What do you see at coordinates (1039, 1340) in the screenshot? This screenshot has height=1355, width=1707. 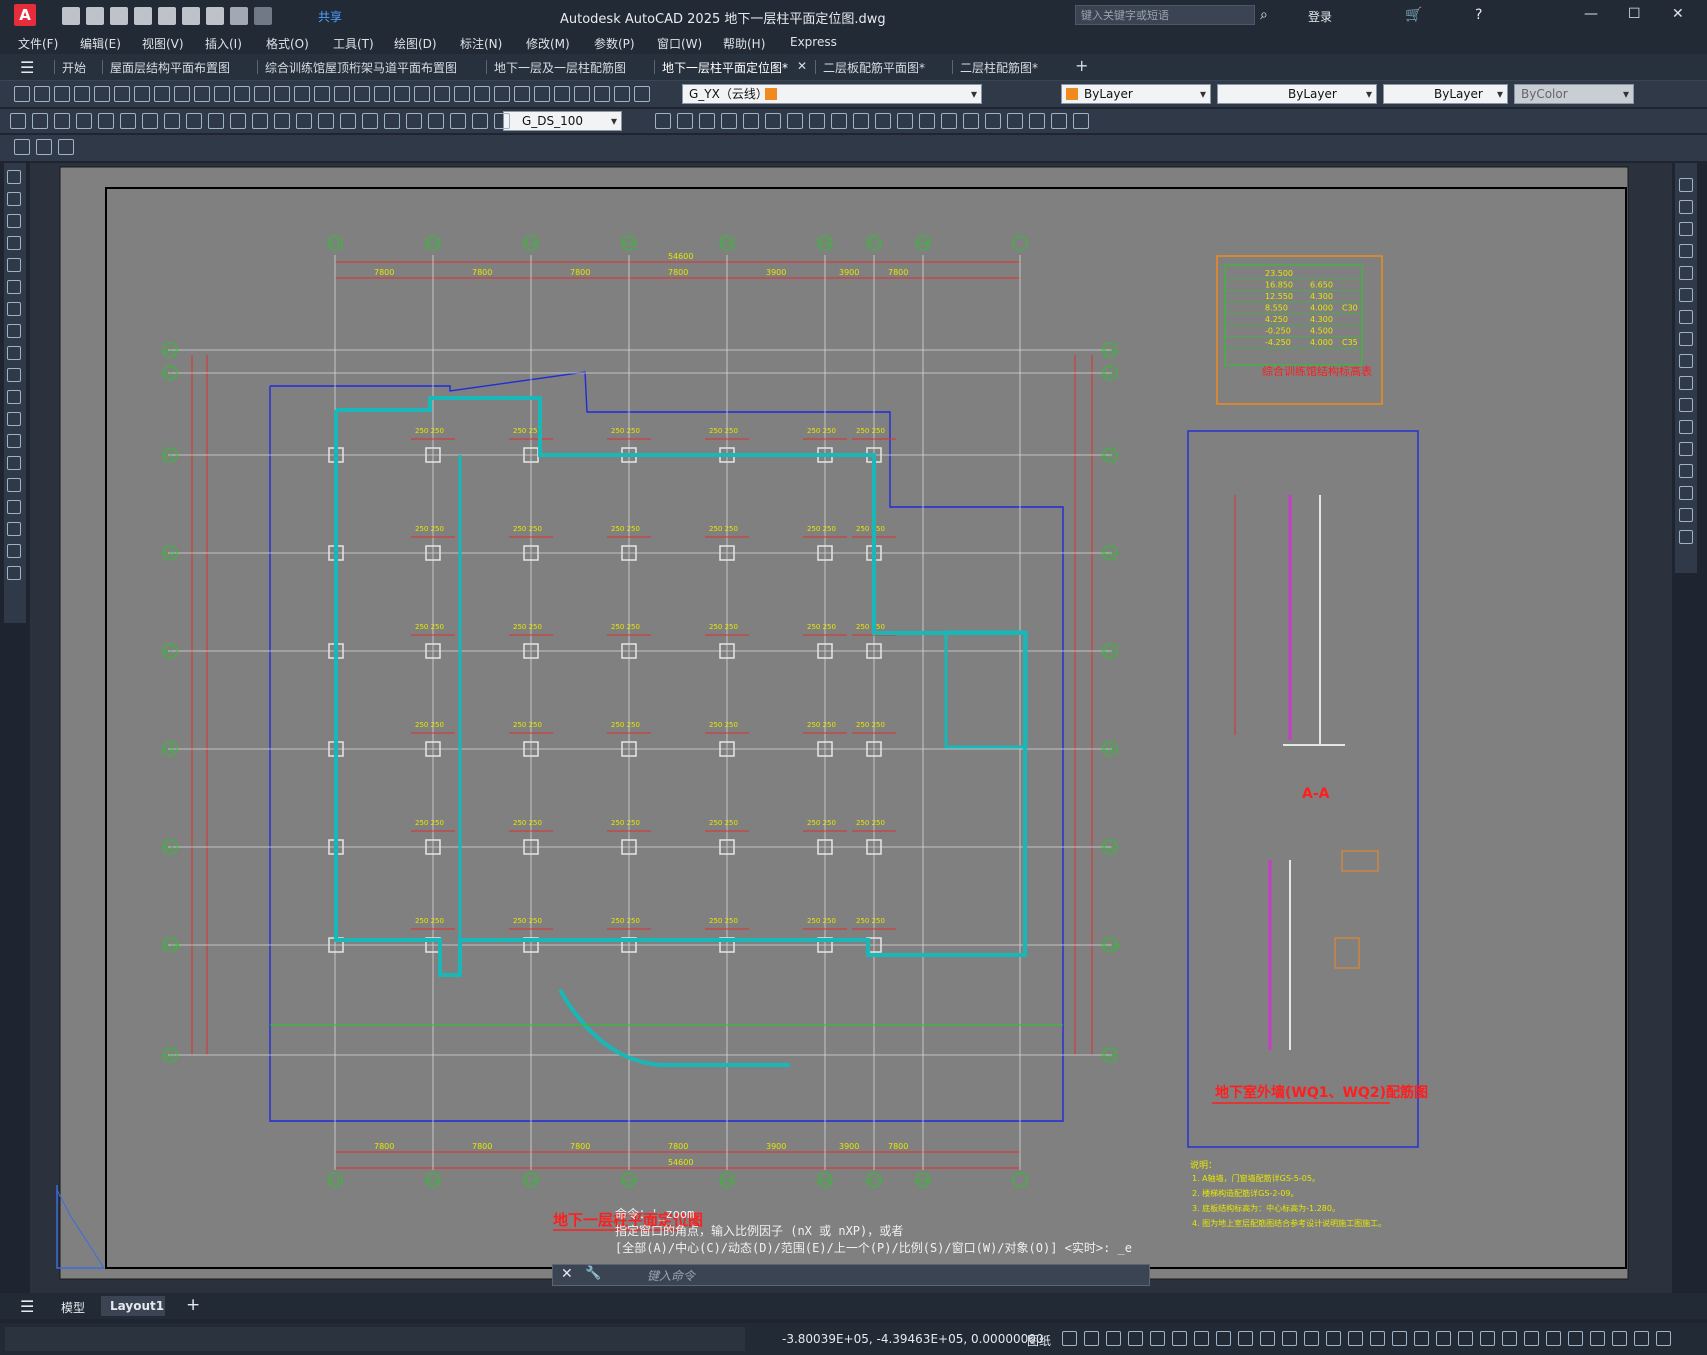 I see `paper-space-toggle: 图纸` at bounding box center [1039, 1340].